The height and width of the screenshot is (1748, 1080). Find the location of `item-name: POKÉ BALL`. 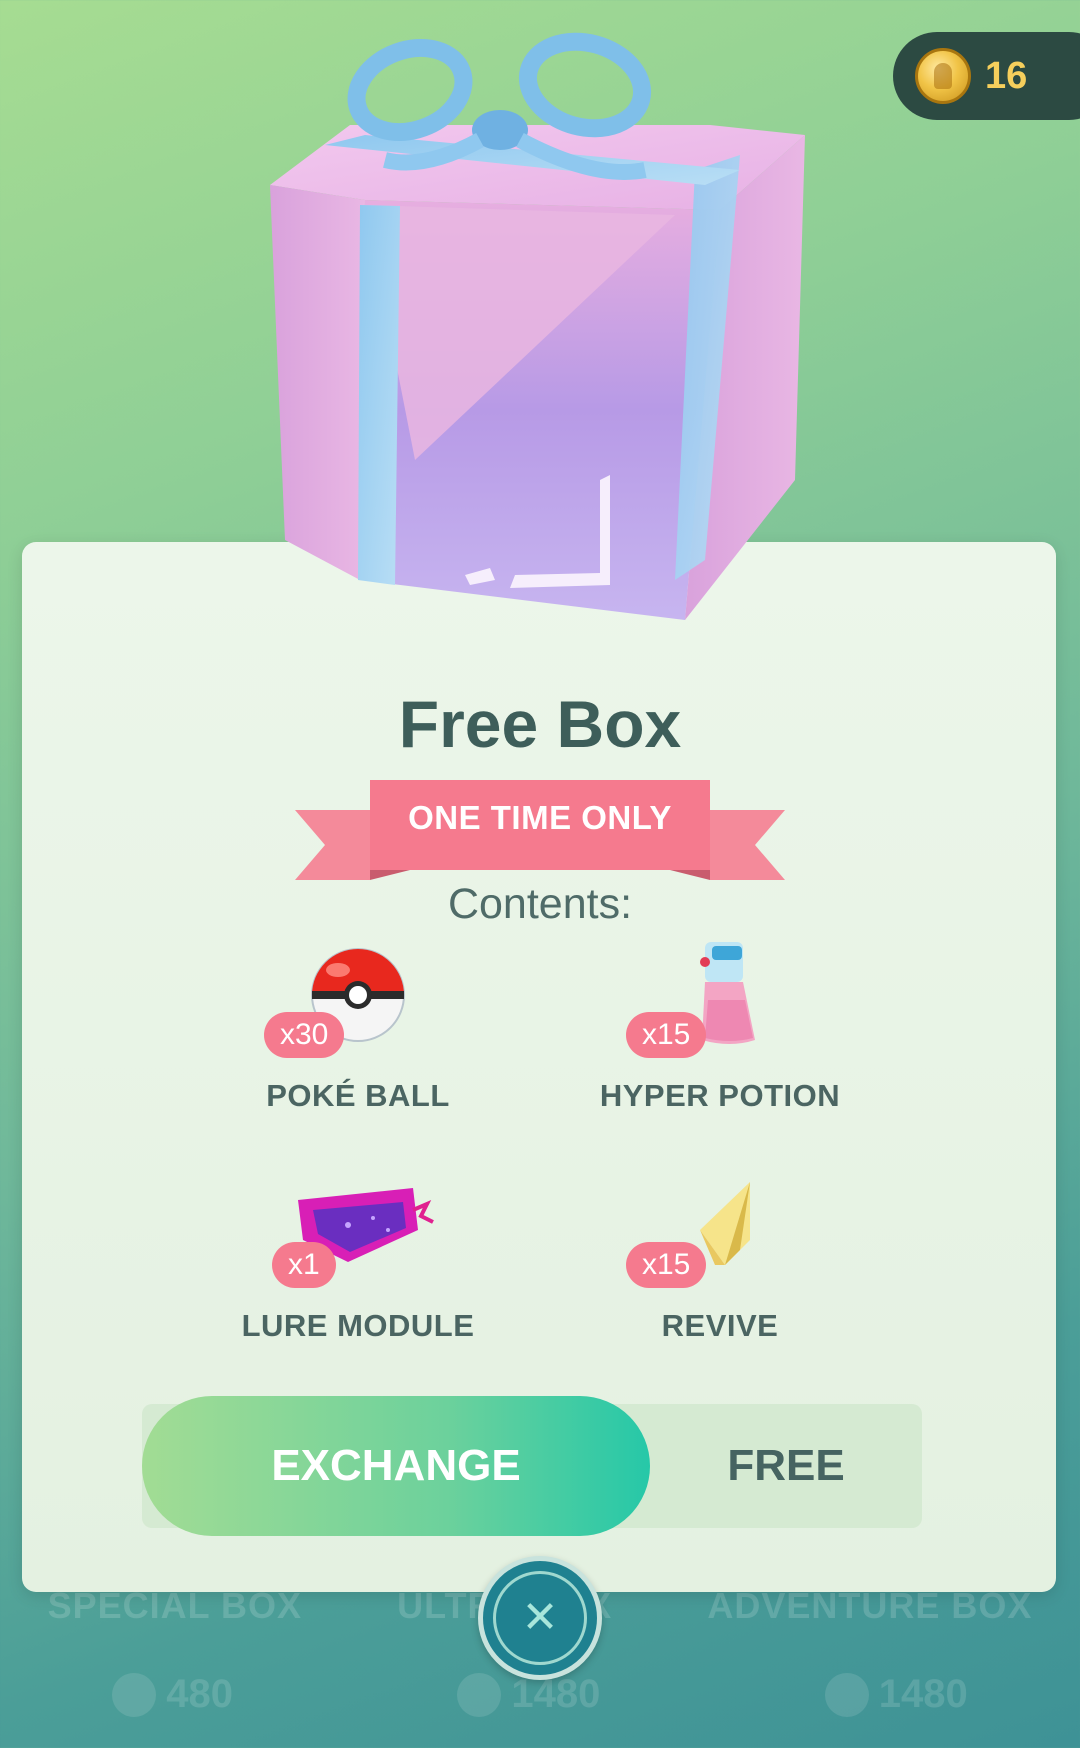

item-name: POKÉ BALL is located at coordinates (358, 1095).